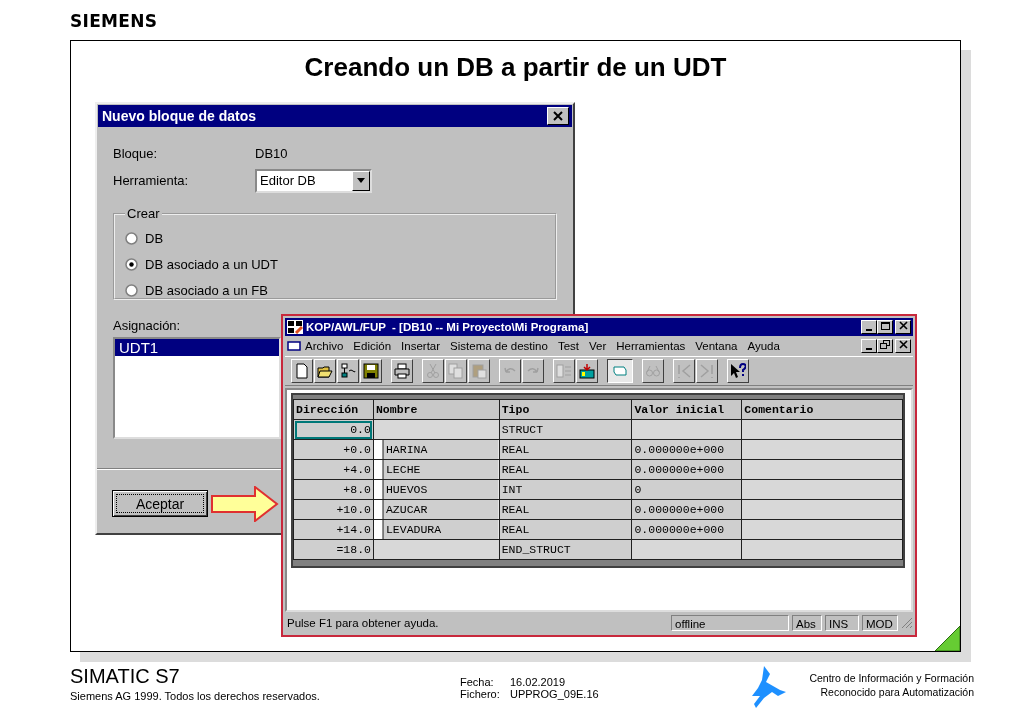  I want to click on folder-icon, so click(325, 371).